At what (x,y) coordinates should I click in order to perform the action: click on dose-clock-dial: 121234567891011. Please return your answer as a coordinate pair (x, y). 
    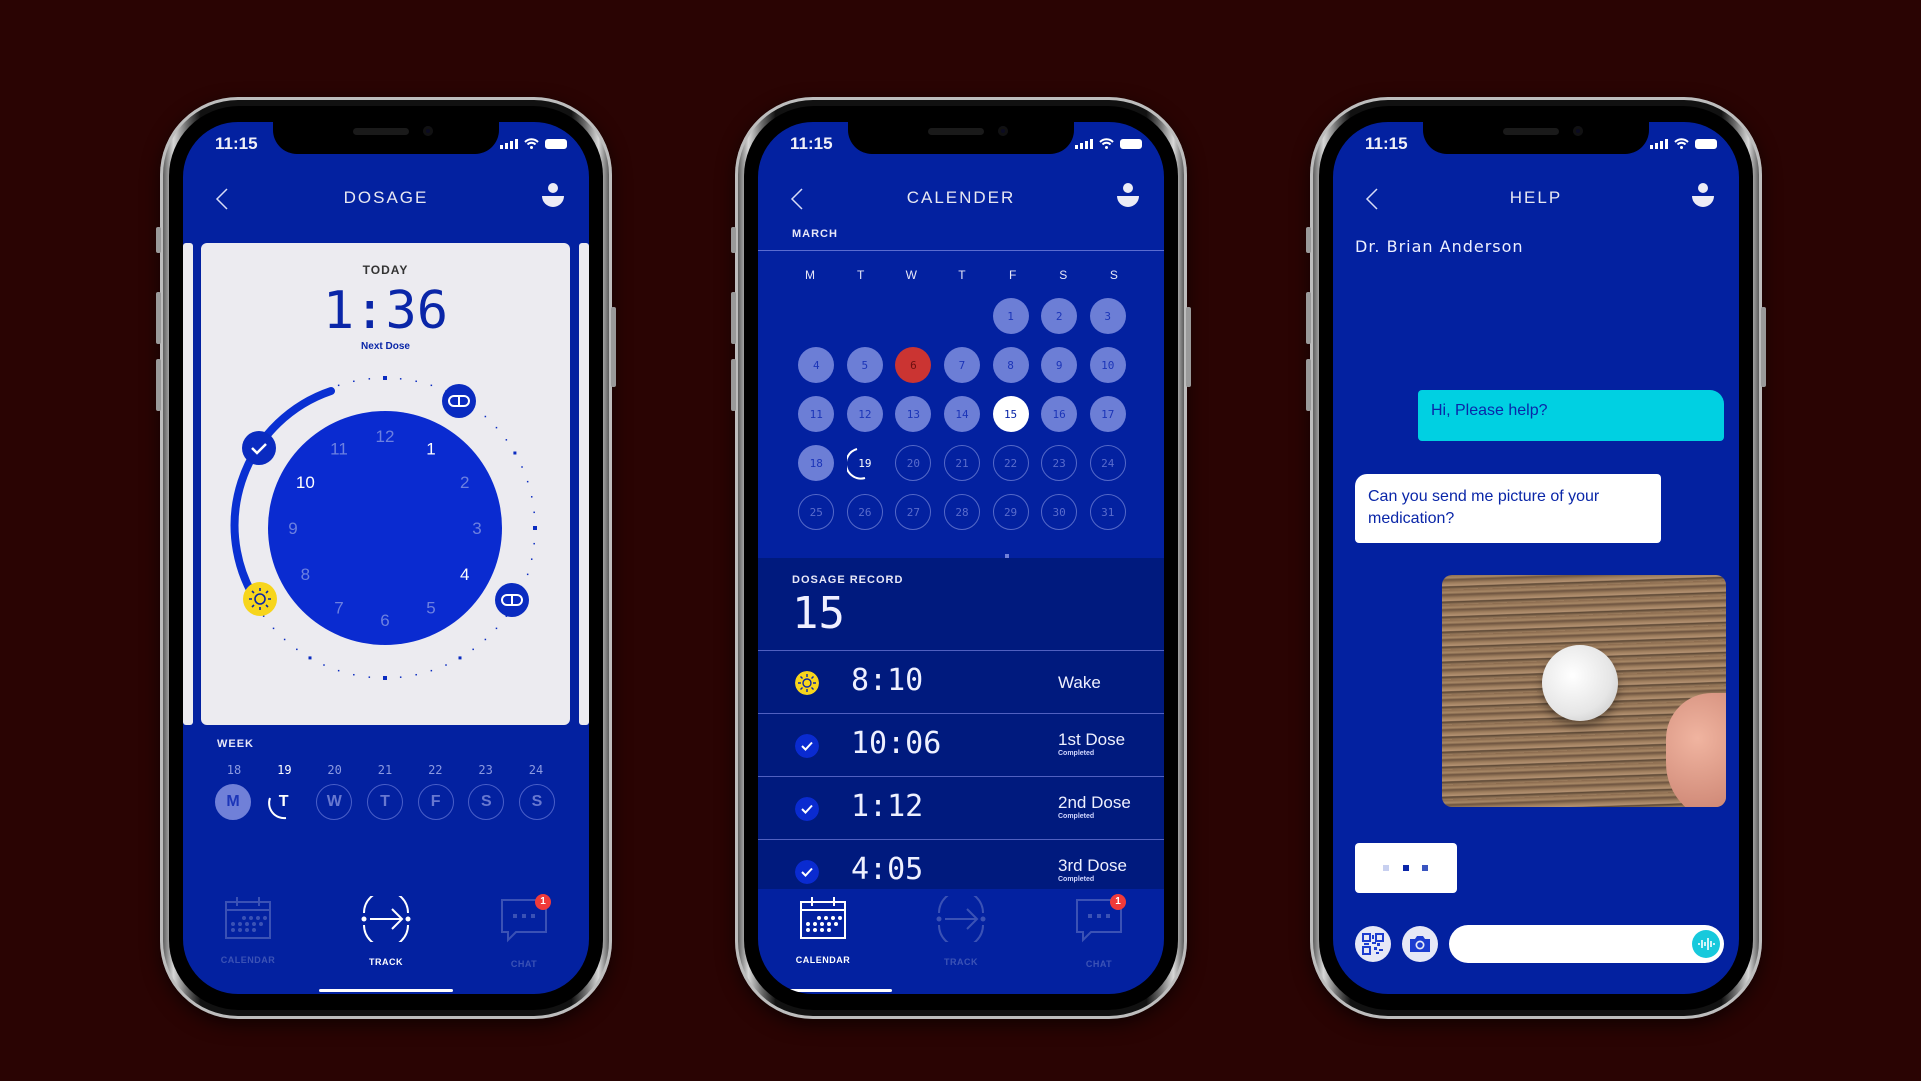
    Looking at the image, I should click on (385, 484).